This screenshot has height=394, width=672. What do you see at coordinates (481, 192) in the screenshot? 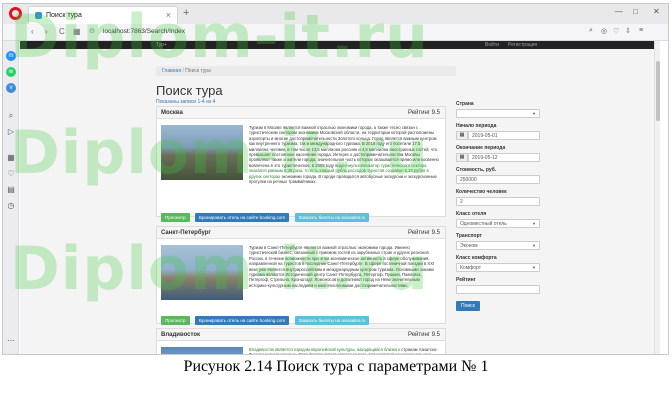
I see `people-label: Количество человек` at bounding box center [481, 192].